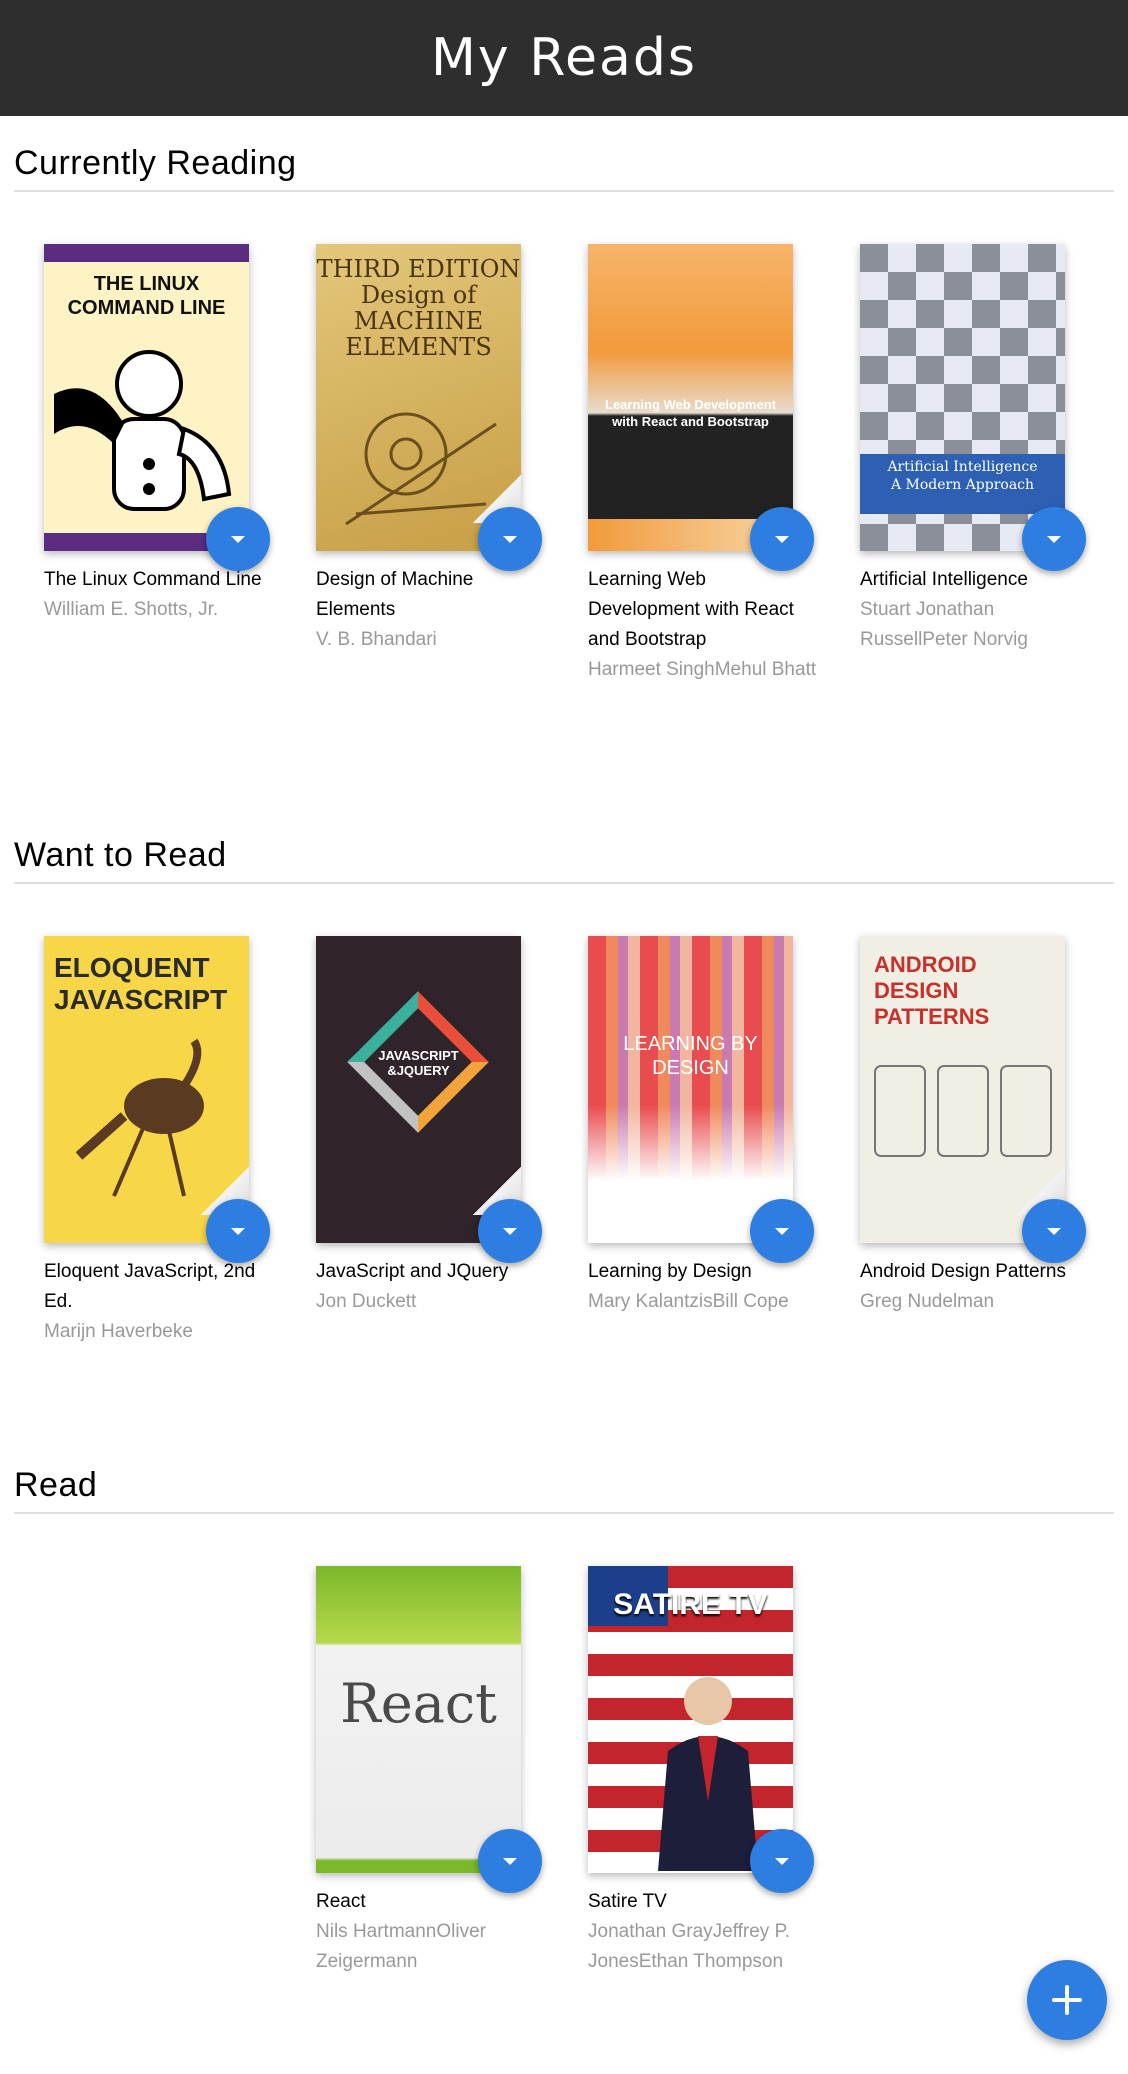 The width and height of the screenshot is (1128, 2074). What do you see at coordinates (690, 1719) in the screenshot?
I see `book-cover: SATIRE TV` at bounding box center [690, 1719].